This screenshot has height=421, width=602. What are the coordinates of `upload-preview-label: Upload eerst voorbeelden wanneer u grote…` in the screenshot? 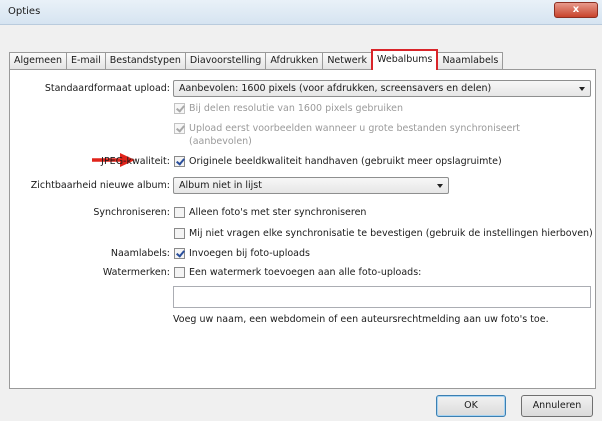 It's located at (355, 128).